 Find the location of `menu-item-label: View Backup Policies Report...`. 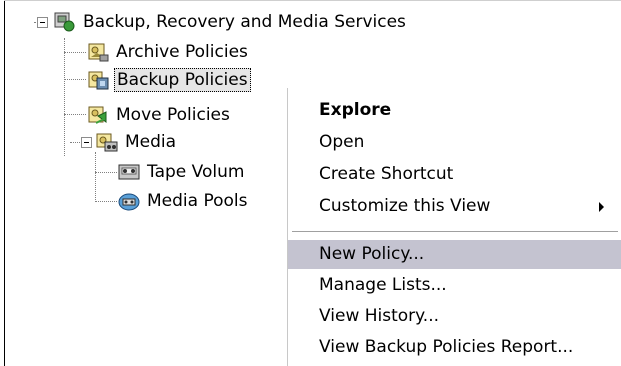

menu-item-label: View Backup Policies Report... is located at coordinates (446, 347).